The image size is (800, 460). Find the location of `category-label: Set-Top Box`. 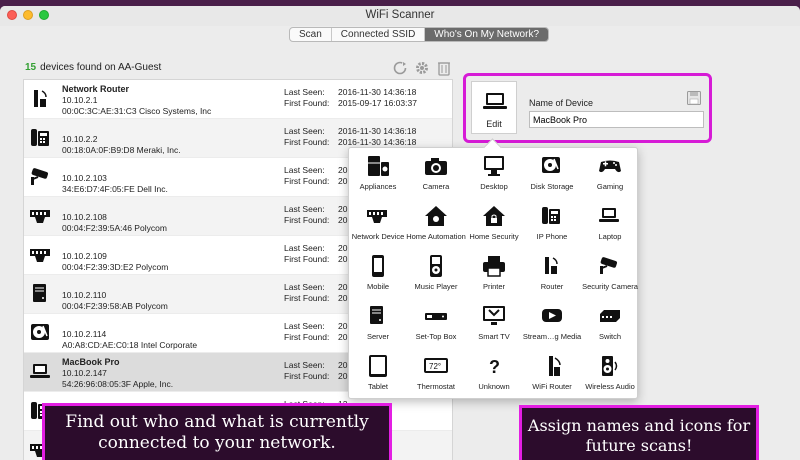

category-label: Set-Top Box is located at coordinates (436, 336).